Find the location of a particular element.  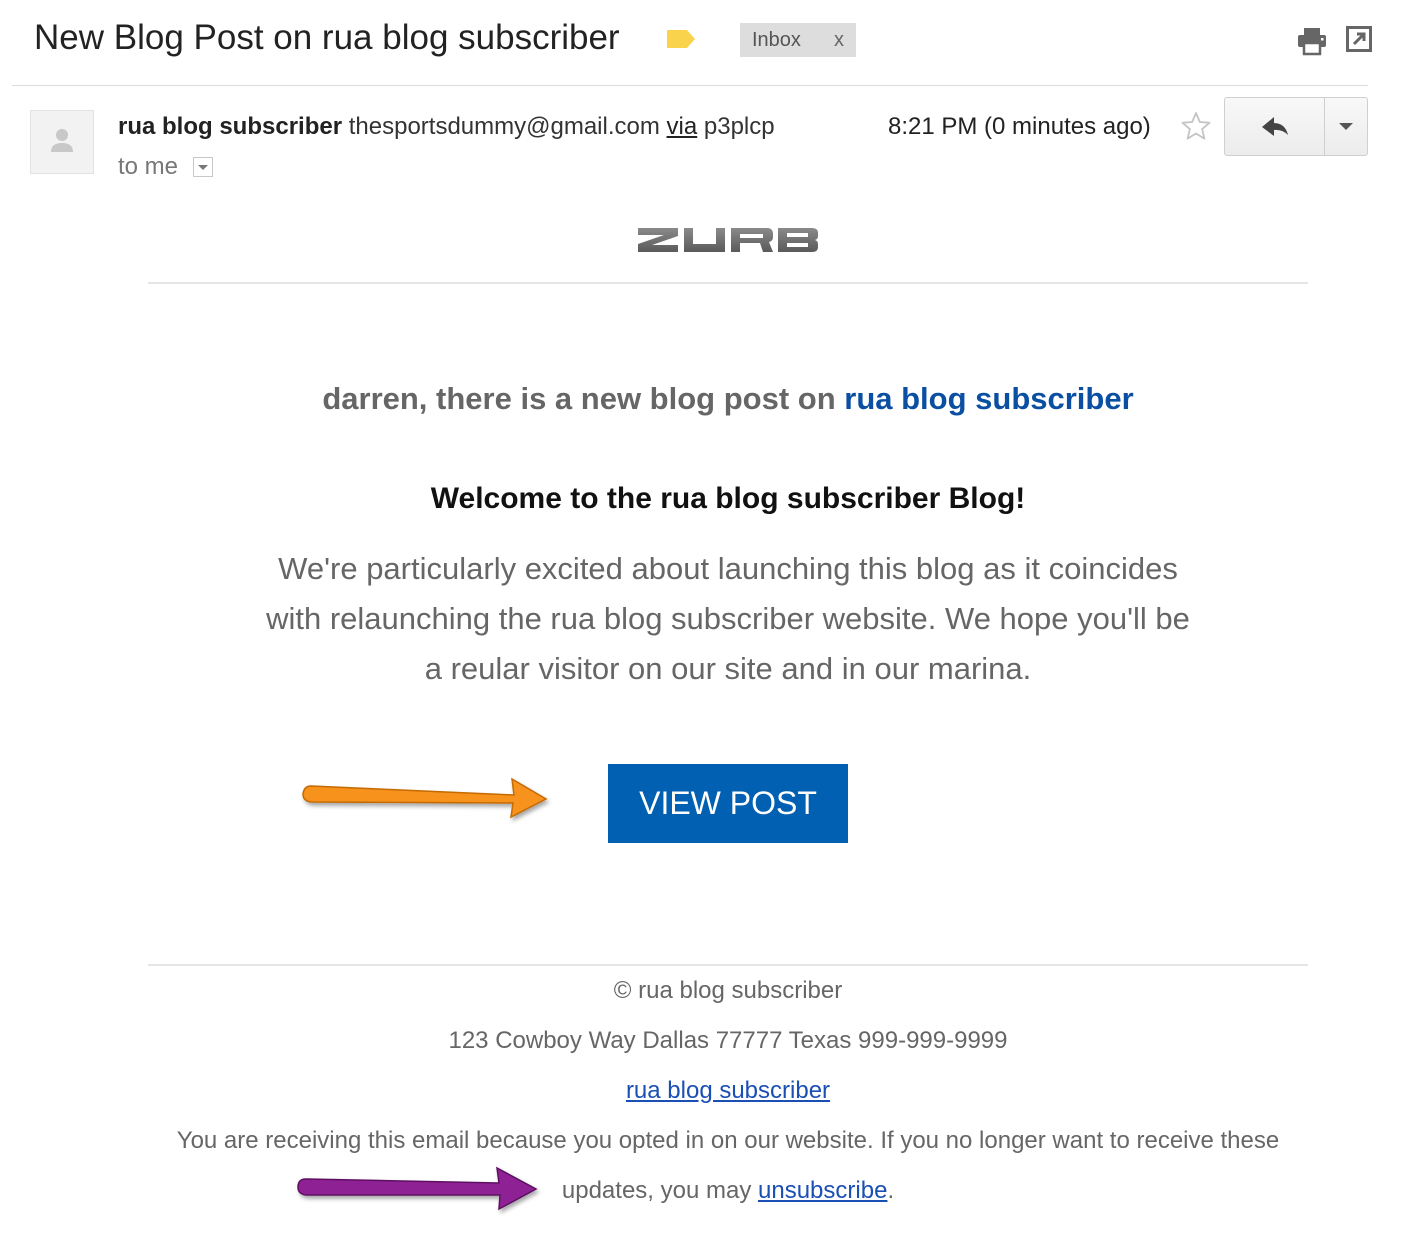

footer-unsubscribe-line: updates, you may unsubscribe. is located at coordinates (728, 1191).